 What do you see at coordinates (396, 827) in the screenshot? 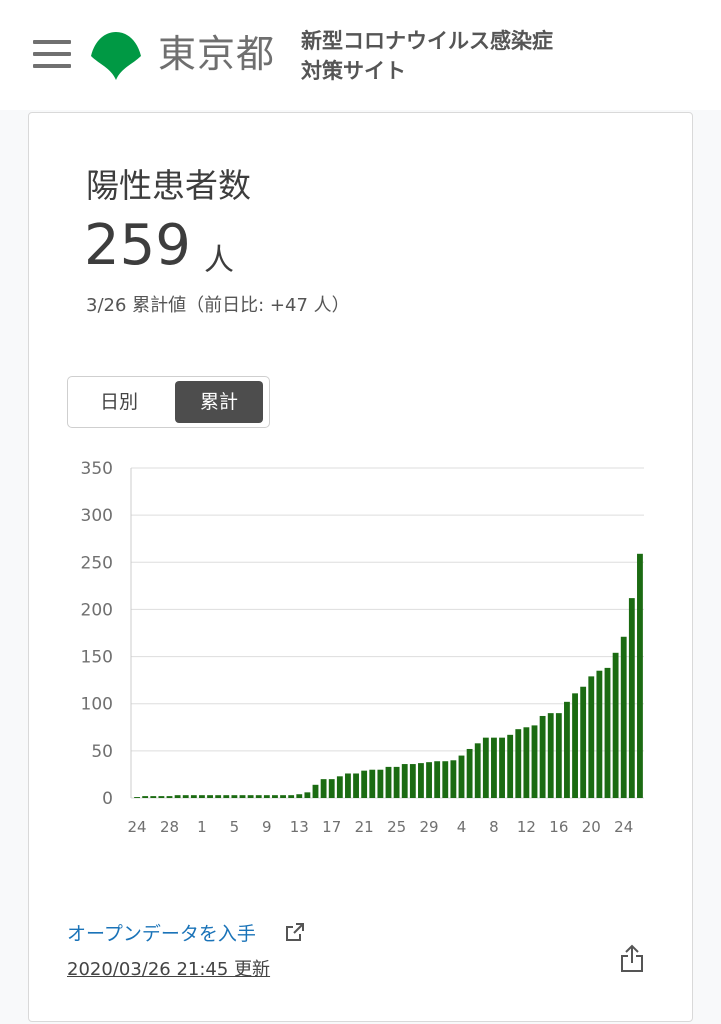
I see `x-tick-label: 25` at bounding box center [396, 827].